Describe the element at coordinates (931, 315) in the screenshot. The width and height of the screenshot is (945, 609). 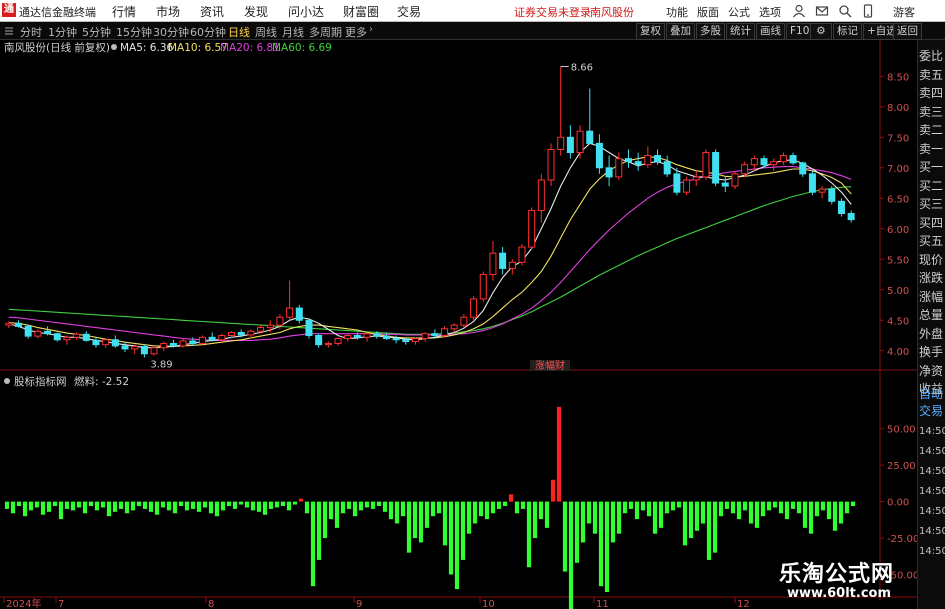
I see `sidebar-item: 总量` at that location.